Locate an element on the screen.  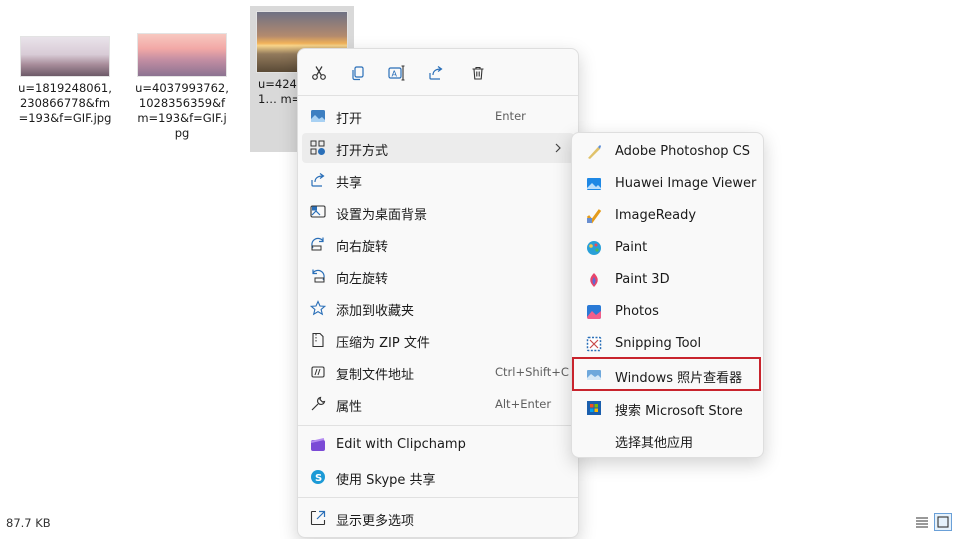
file-item: u=4037993762,1028356359&fm=193&f=GIF.jpg is located at coordinates (182, 87).